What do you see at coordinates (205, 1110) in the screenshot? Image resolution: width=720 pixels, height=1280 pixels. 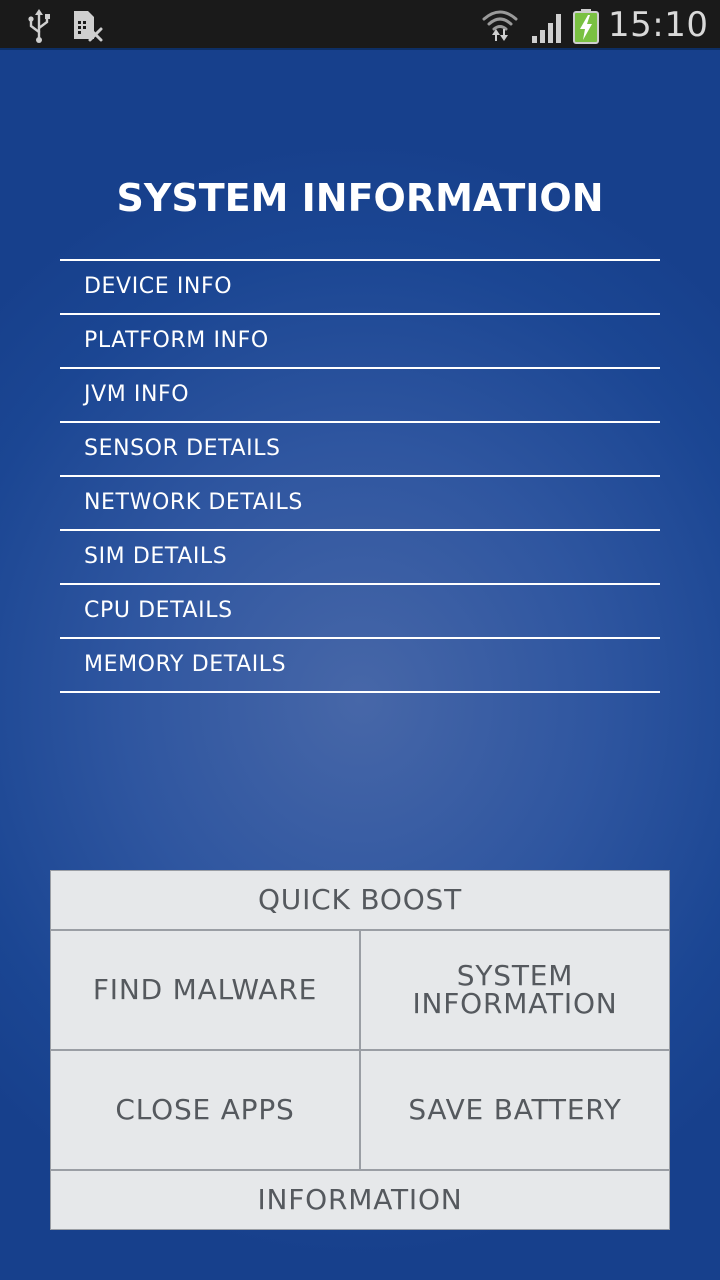 I see `close-apps-button: CLOSE APPS` at bounding box center [205, 1110].